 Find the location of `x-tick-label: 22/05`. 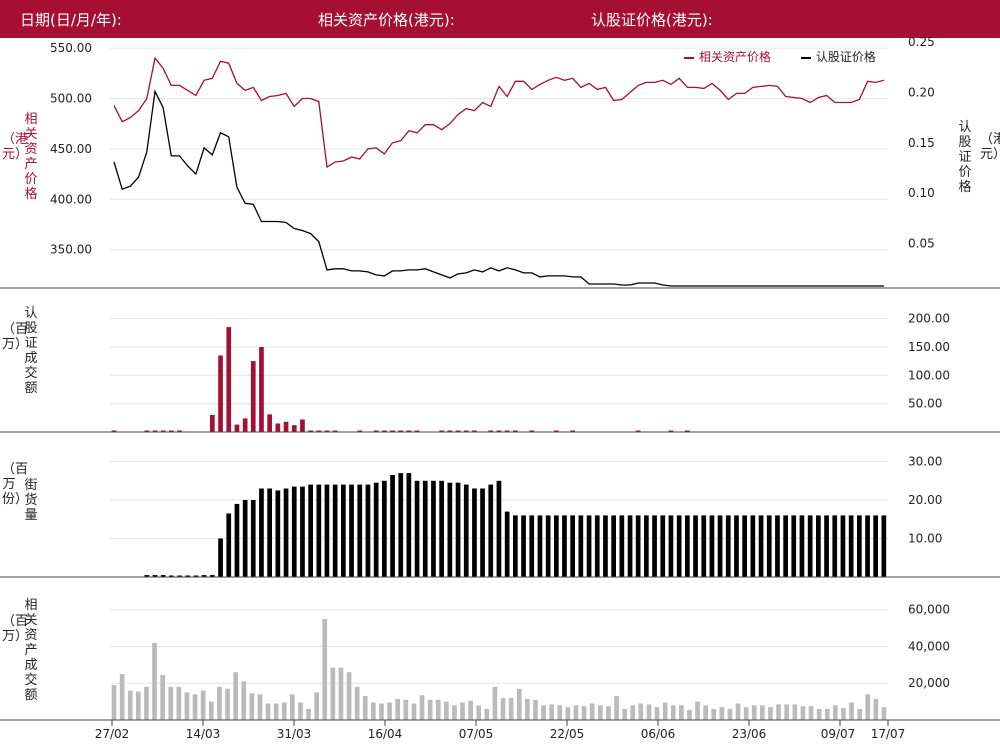

x-tick-label: 22/05 is located at coordinates (567, 734).